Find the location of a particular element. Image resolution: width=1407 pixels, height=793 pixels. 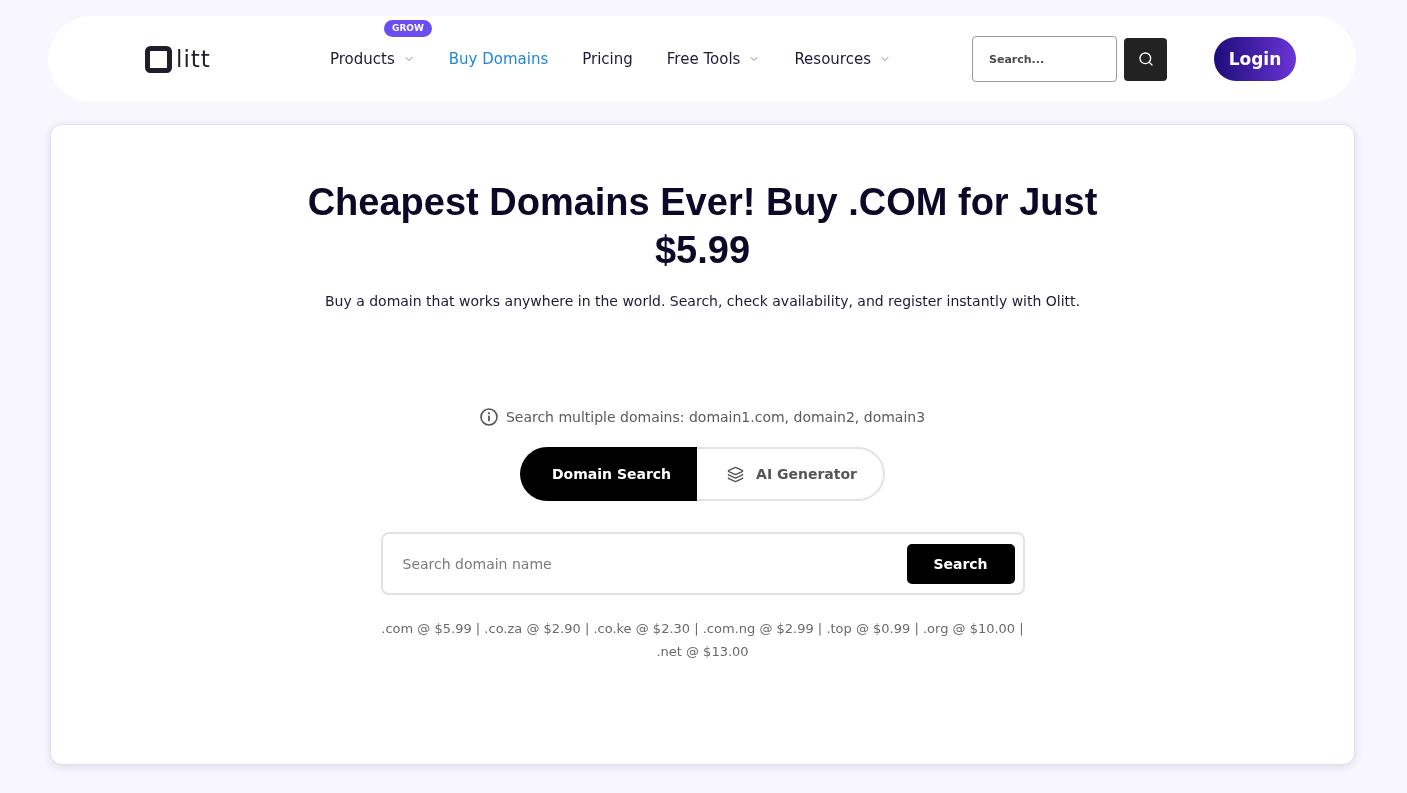

search-hint: Search multiple domains: domain1.com, domain2, domain3 is located at coordinates (715, 417).